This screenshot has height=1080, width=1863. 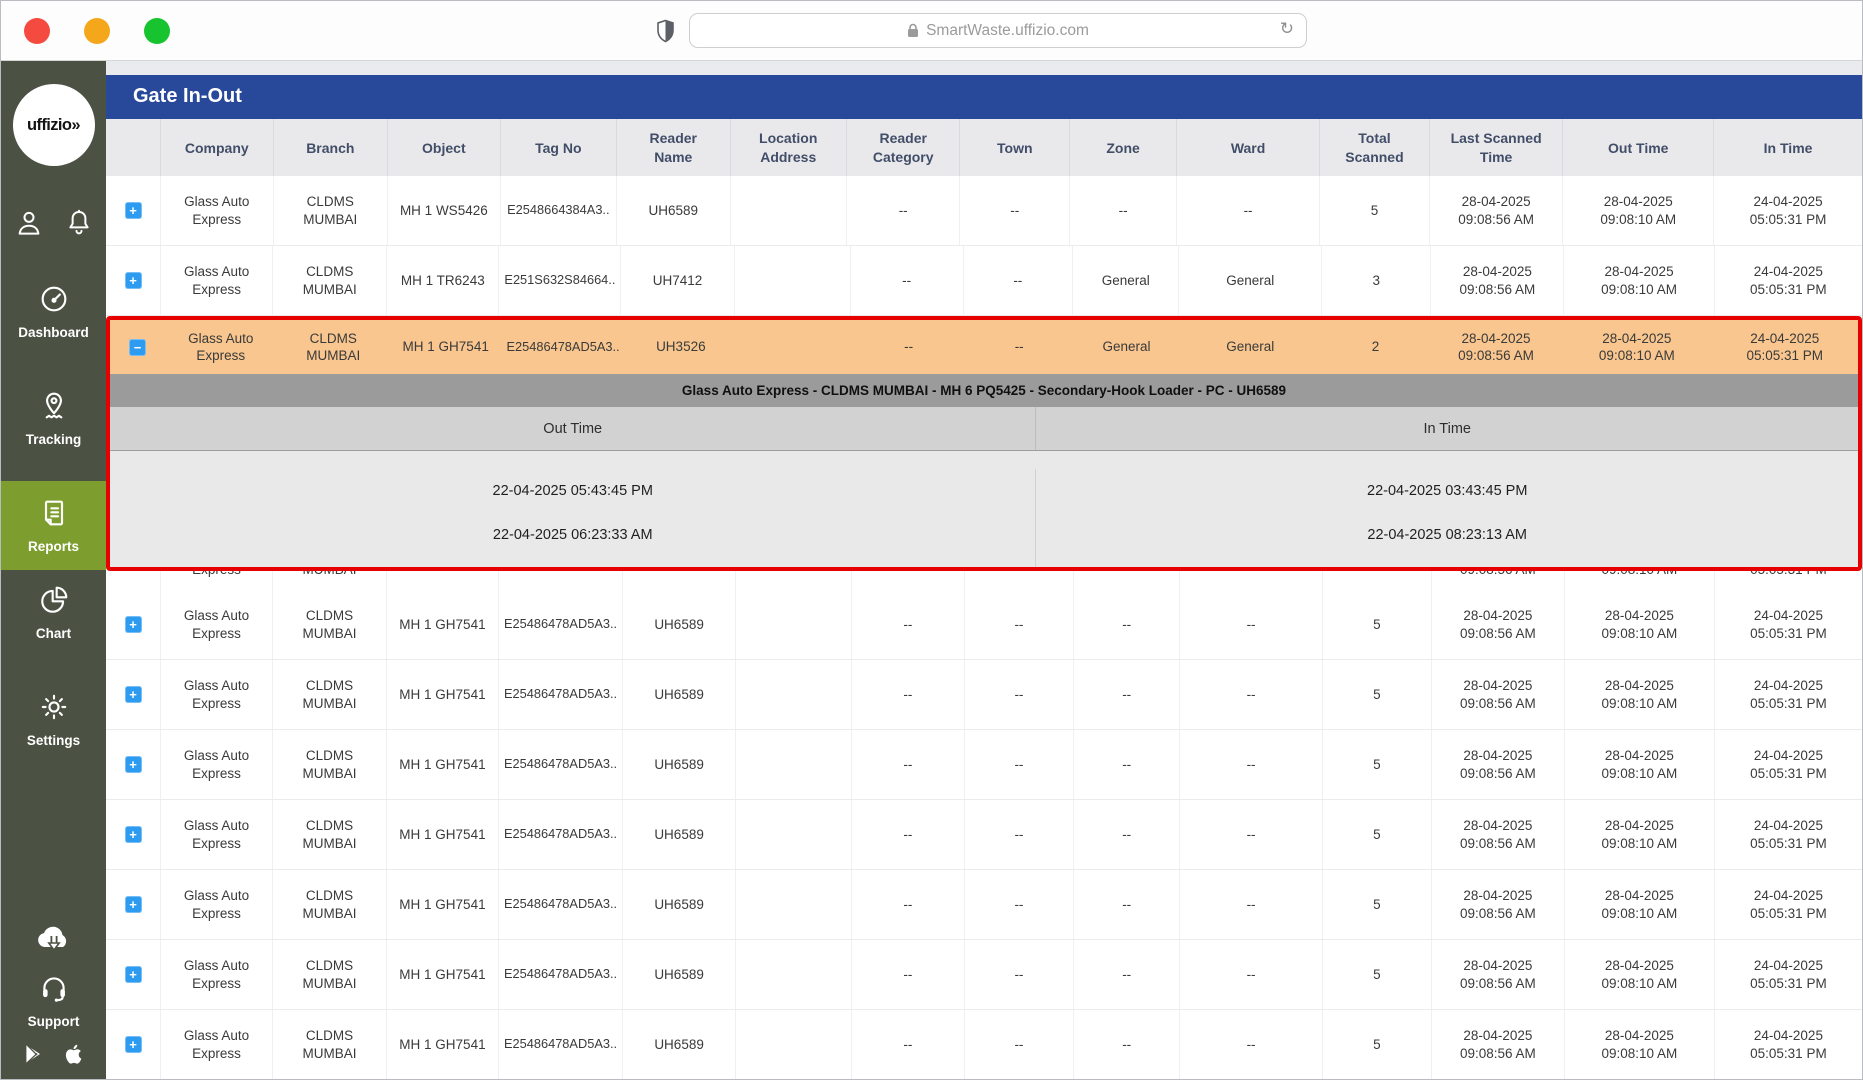 I want to click on notifications-bell-icon, so click(x=79, y=225).